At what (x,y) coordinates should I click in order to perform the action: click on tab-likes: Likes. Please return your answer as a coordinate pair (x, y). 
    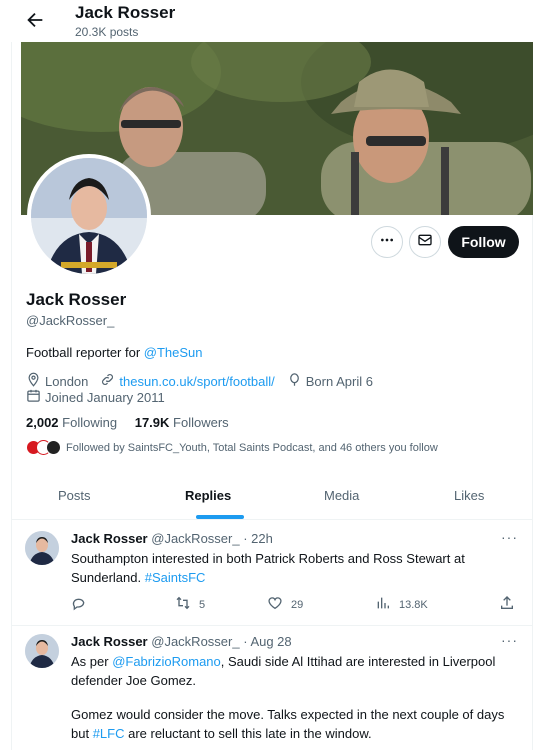
    Looking at the image, I should click on (469, 495).